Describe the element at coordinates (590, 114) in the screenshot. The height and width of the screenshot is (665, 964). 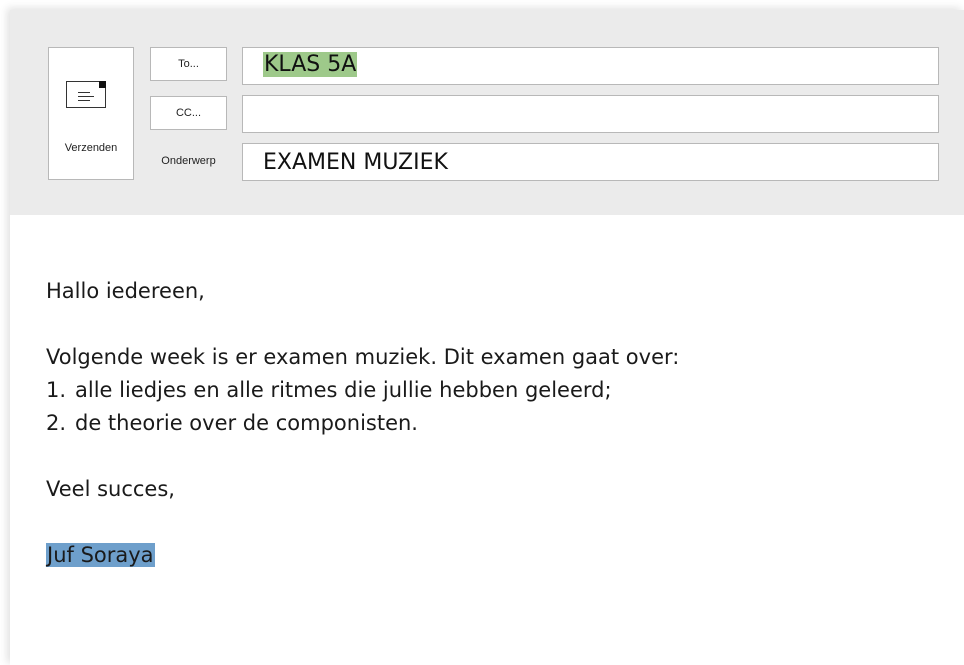
I see `cc-field` at that location.